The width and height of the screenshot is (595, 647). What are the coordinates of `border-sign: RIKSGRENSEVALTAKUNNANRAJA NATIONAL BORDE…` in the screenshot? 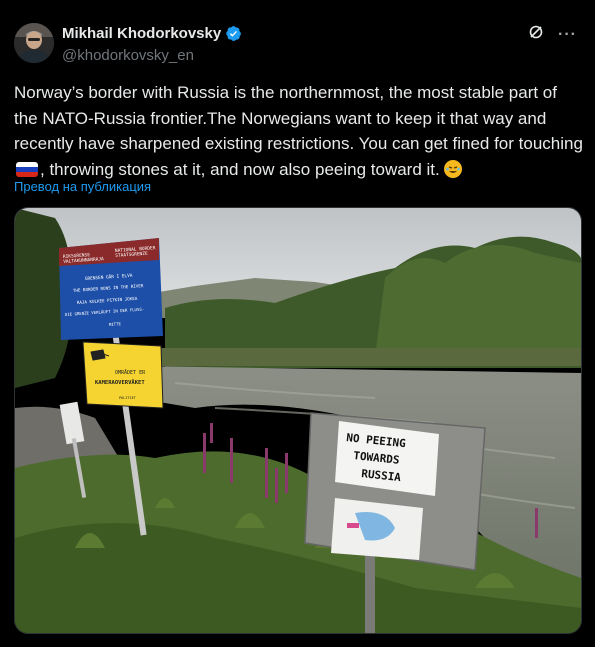 It's located at (111, 289).